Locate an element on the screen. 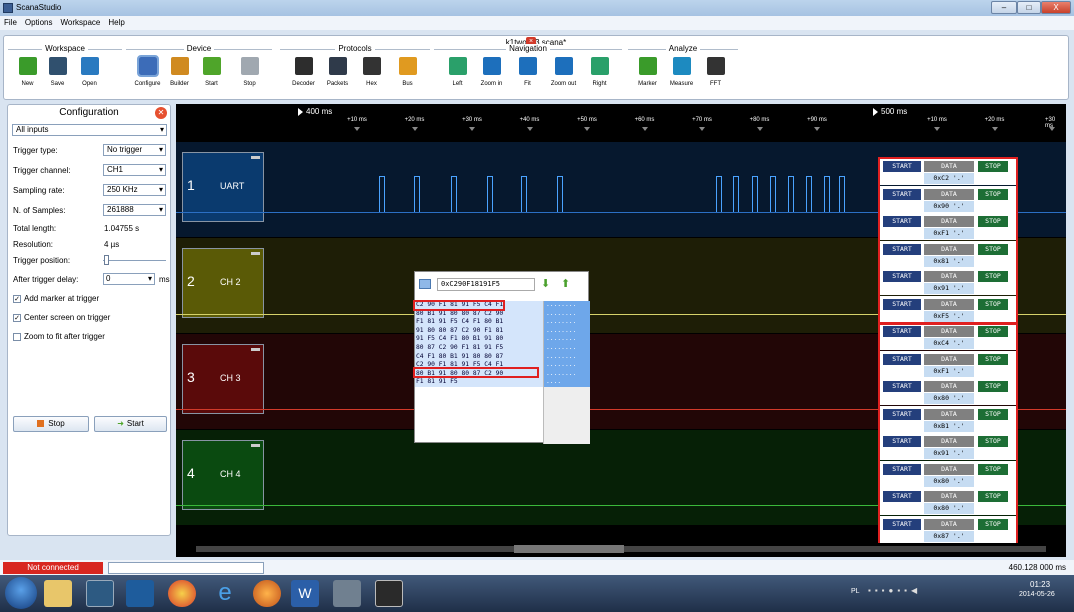 The height and width of the screenshot is (612, 1074). menu-options: Options is located at coordinates (39, 22).